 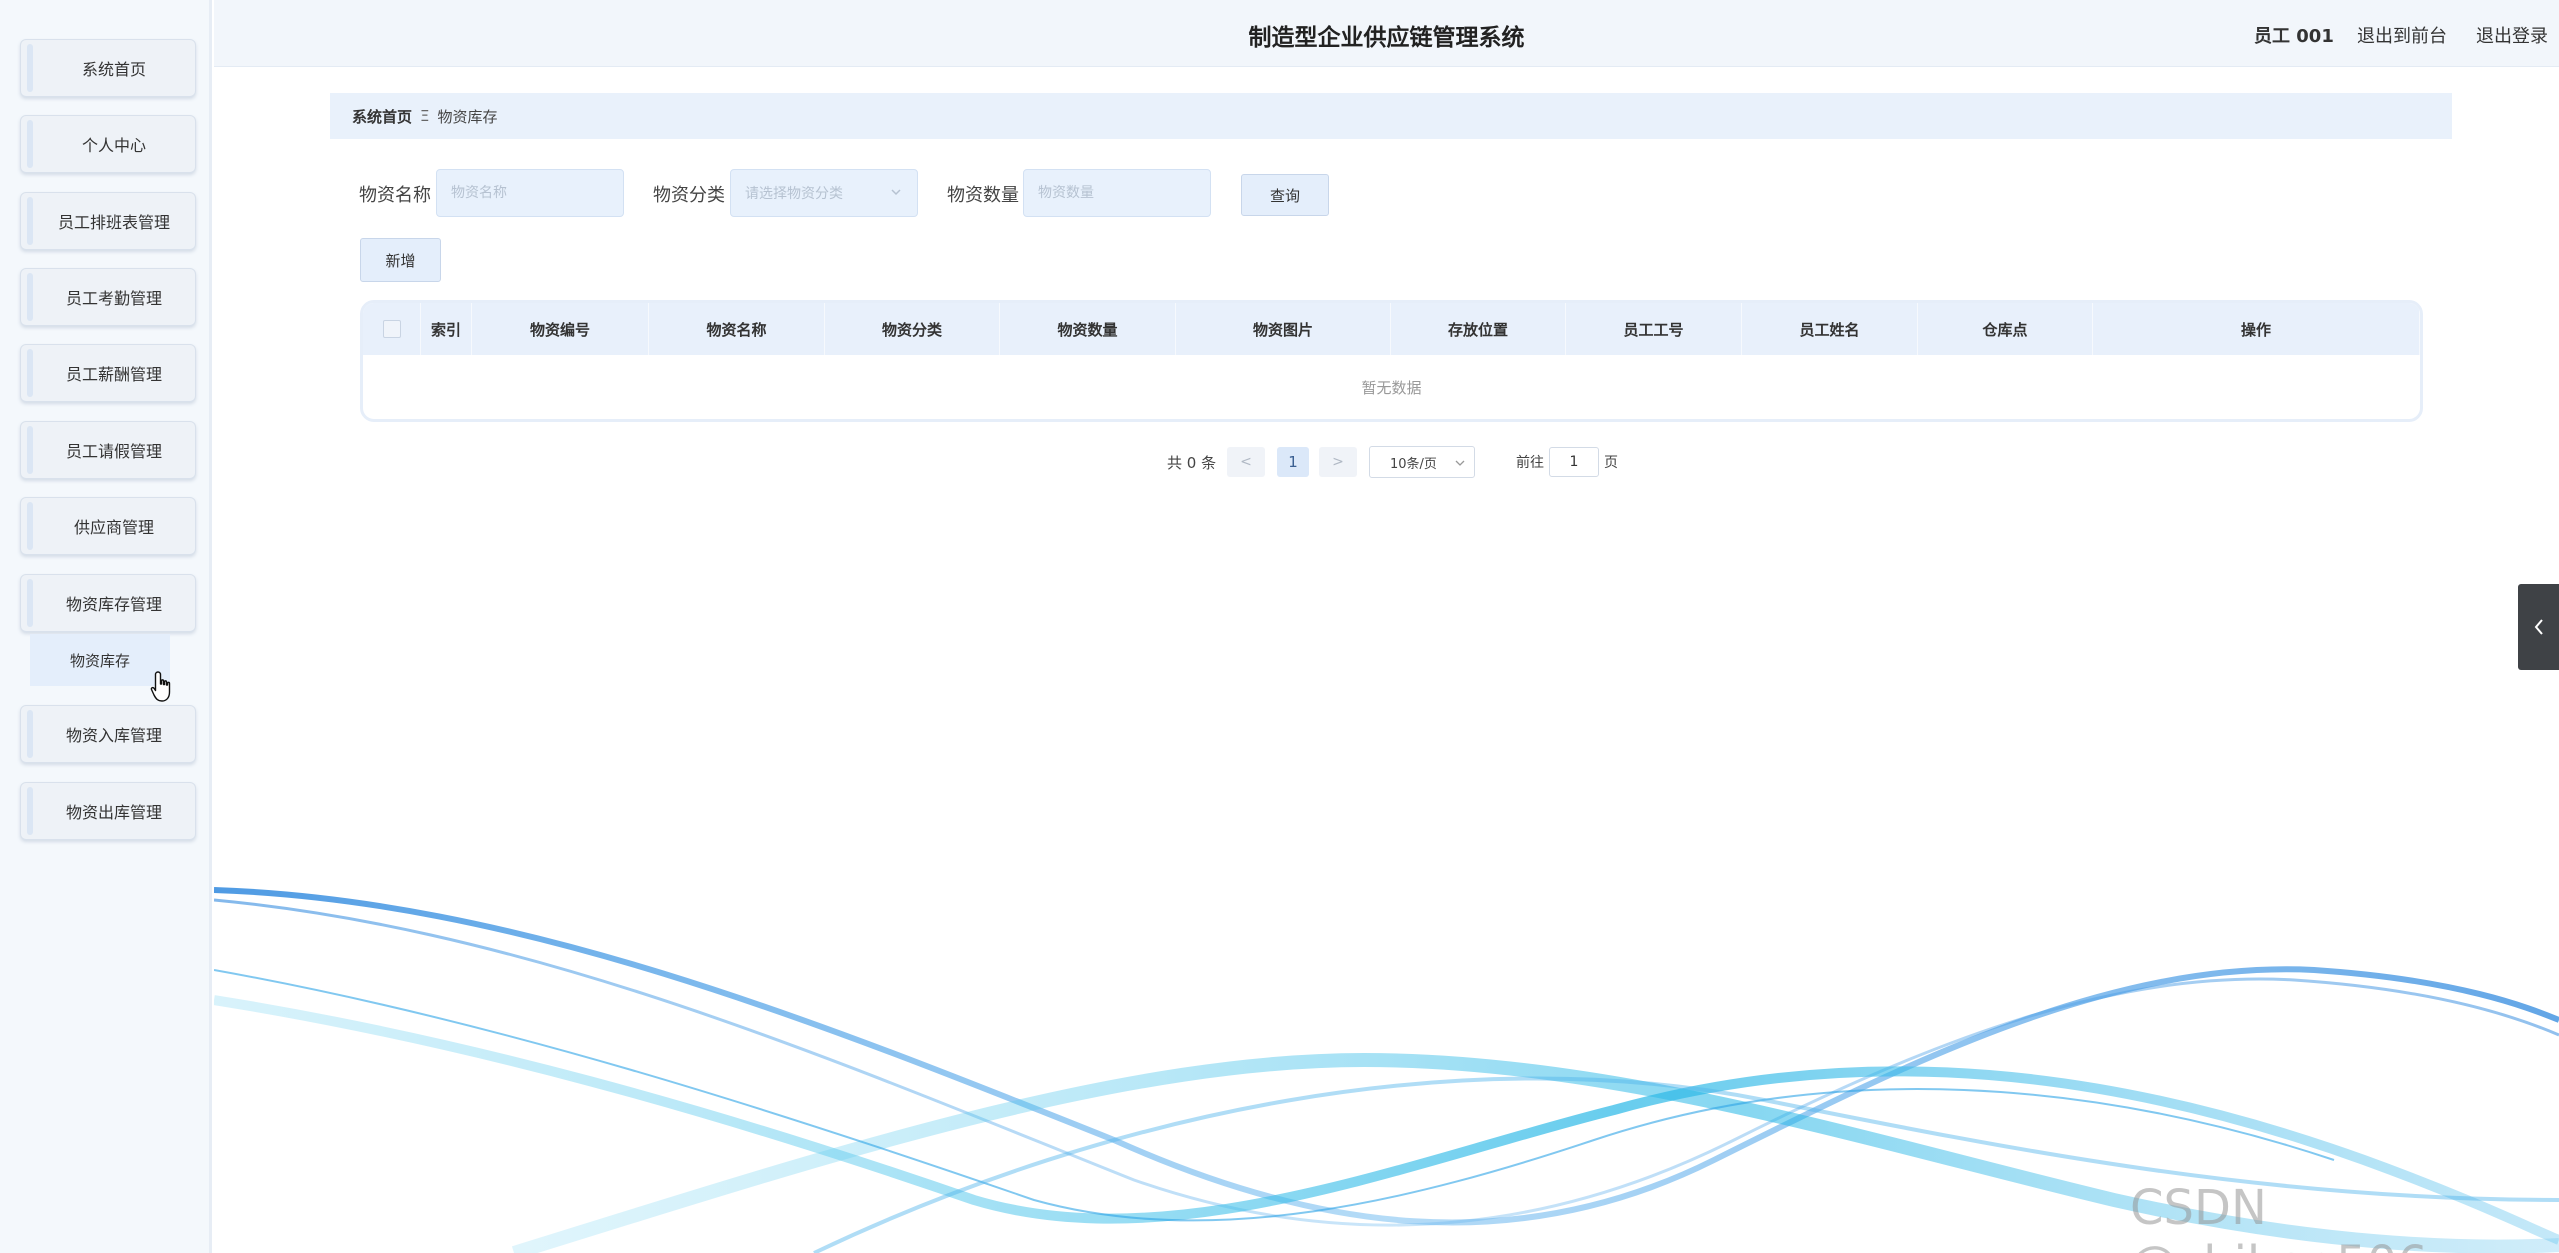 What do you see at coordinates (1088, 329) in the screenshot?
I see `column-header: 物资数量` at bounding box center [1088, 329].